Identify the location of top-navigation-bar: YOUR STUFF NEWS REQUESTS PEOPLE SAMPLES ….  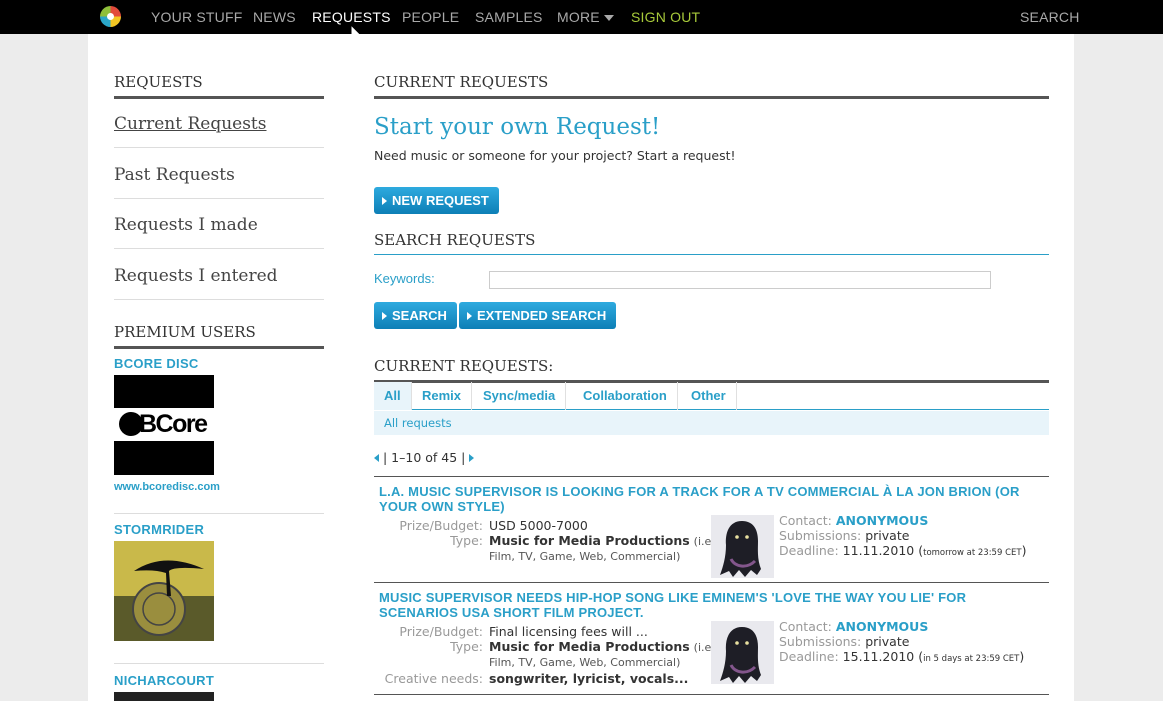
(581, 17).